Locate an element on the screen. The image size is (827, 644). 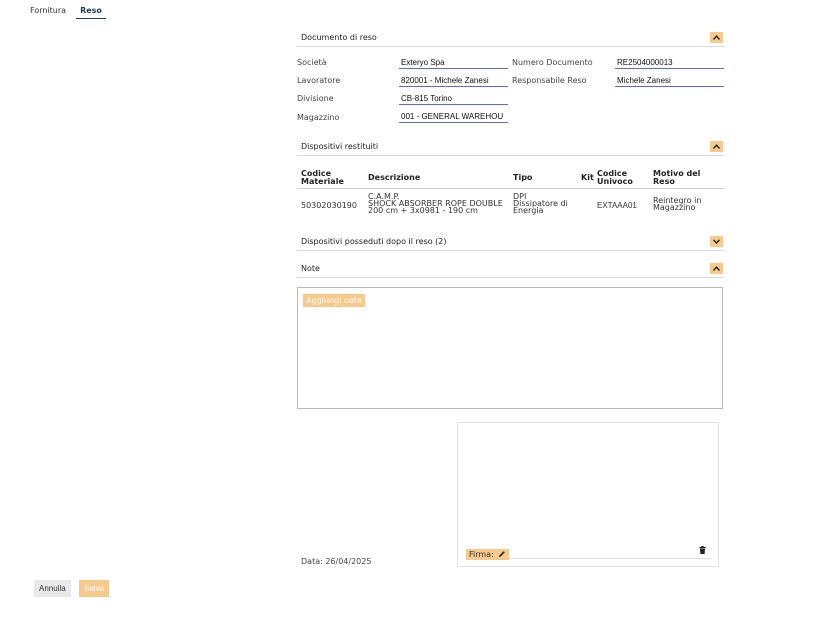
signature-pad: Firma: is located at coordinates (588, 494).